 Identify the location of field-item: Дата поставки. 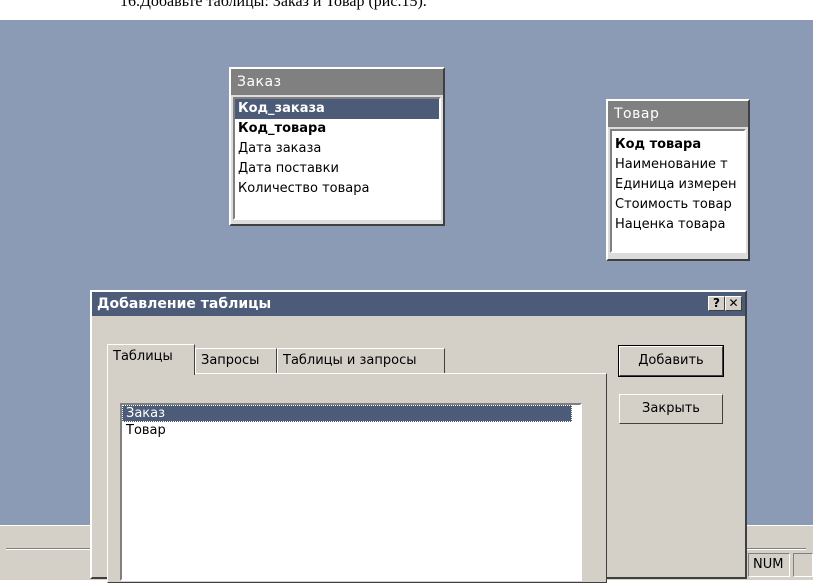
(337, 169).